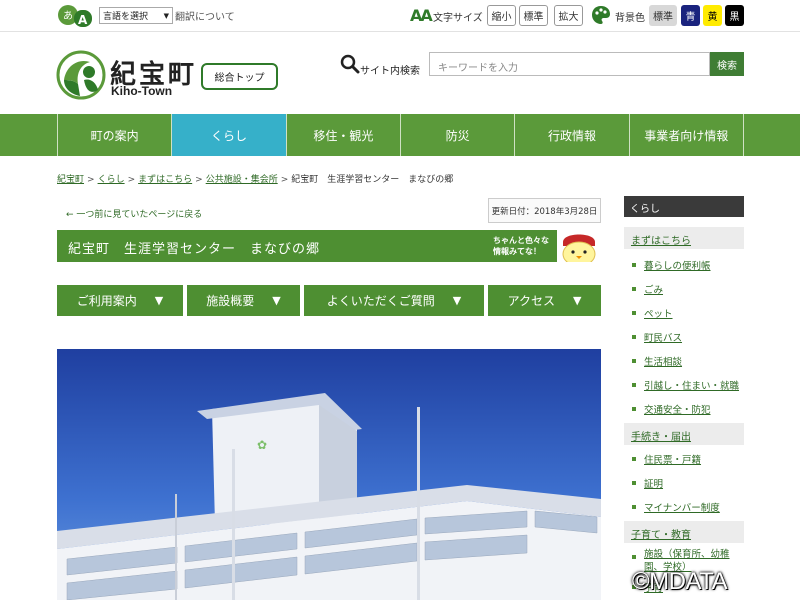 The image size is (800, 600). What do you see at coordinates (544, 210) in the screenshot?
I see `updated-date: 更新日付：2018年3月28日` at bounding box center [544, 210].